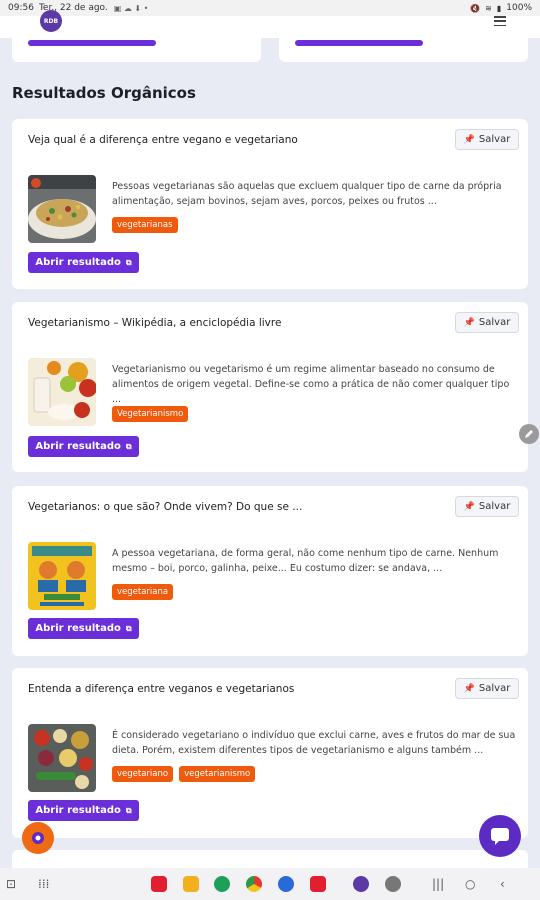 Image resolution: width=540 pixels, height=900 pixels. I want to click on result-tags: Vegetarianismo, so click(150, 414).